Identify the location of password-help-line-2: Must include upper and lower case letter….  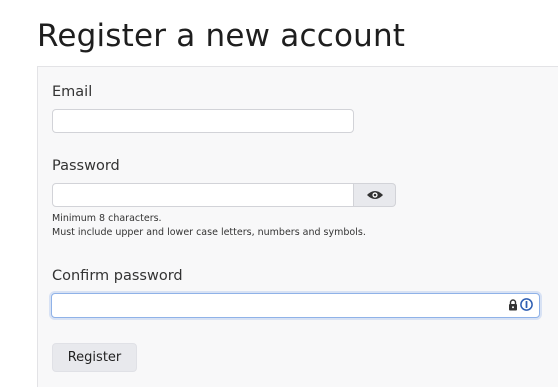
(209, 232).